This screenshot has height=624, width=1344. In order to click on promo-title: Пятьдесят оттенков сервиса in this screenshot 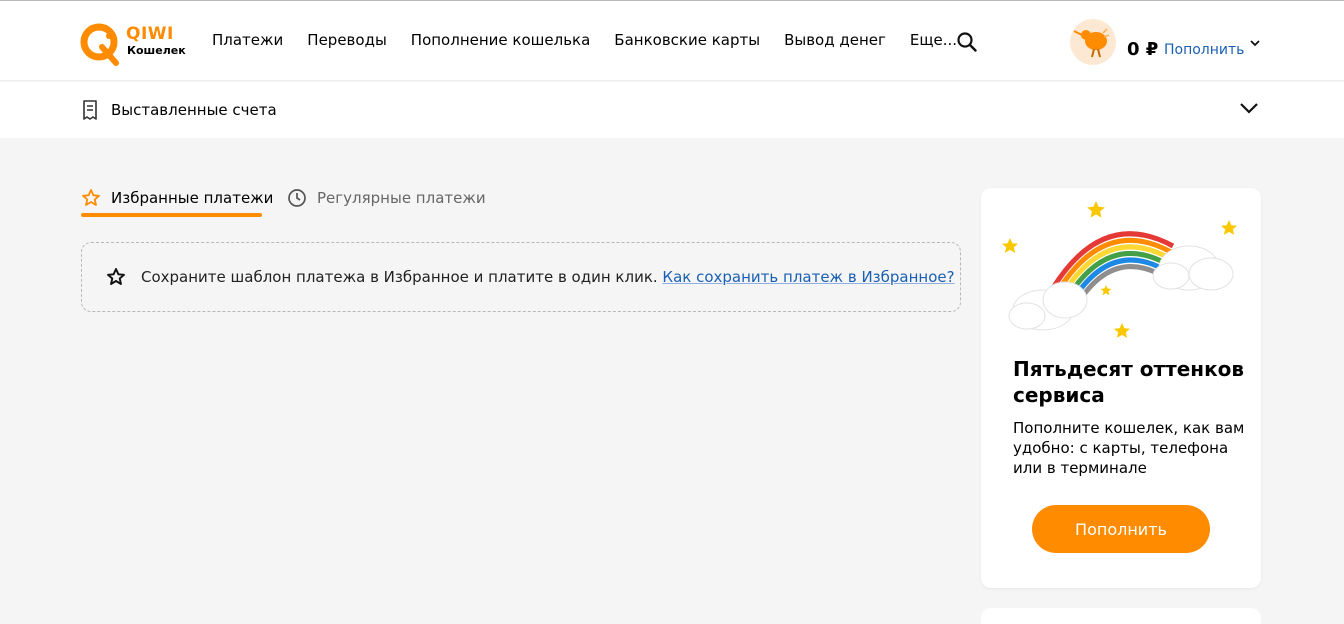, I will do `click(1129, 382)`.